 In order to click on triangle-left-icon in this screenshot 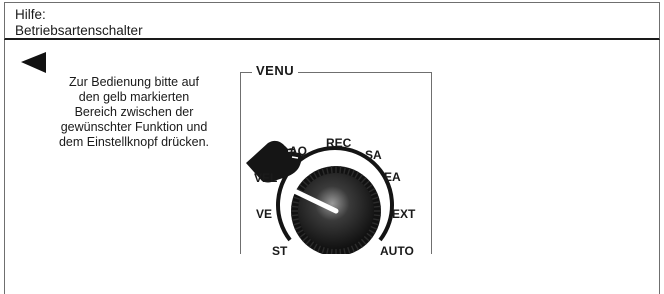, I will do `click(33, 62)`.